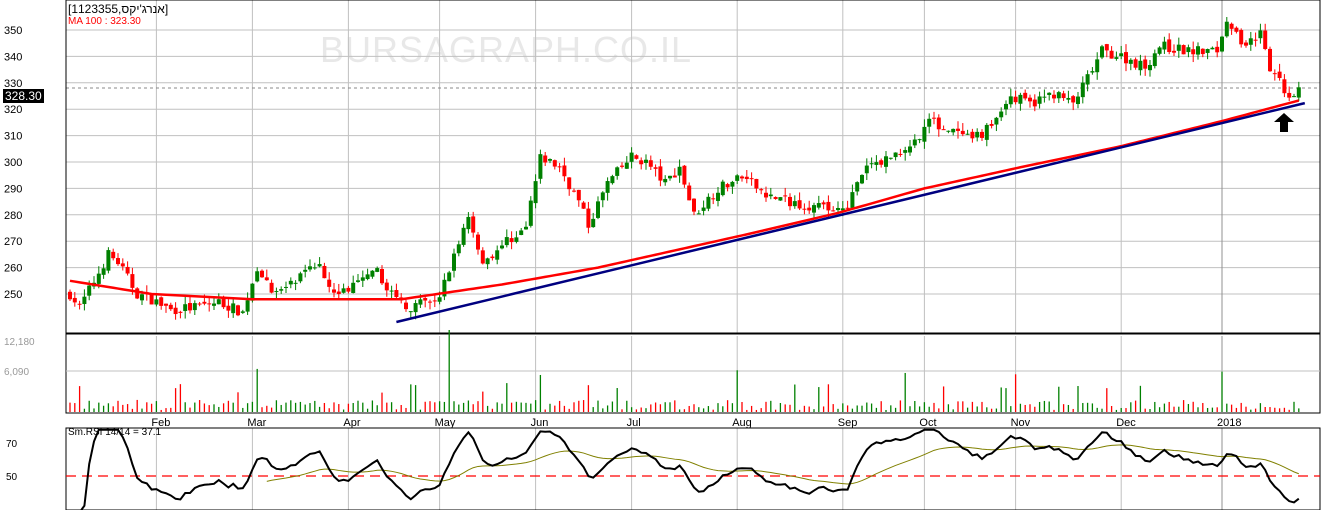 This screenshot has height=510, width=1326. Describe the element at coordinates (634, 423) in the screenshot. I see `month-label: Jul` at that location.